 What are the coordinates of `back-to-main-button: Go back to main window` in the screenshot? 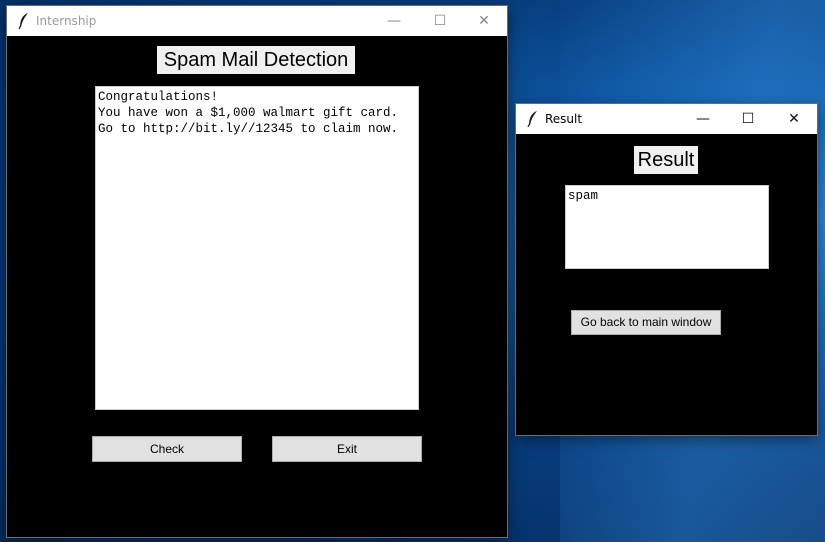 It's located at (646, 322).